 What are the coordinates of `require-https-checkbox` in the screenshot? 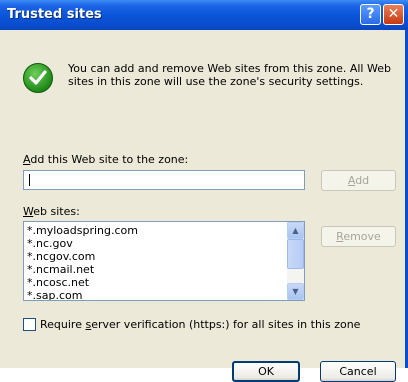 It's located at (29, 324).